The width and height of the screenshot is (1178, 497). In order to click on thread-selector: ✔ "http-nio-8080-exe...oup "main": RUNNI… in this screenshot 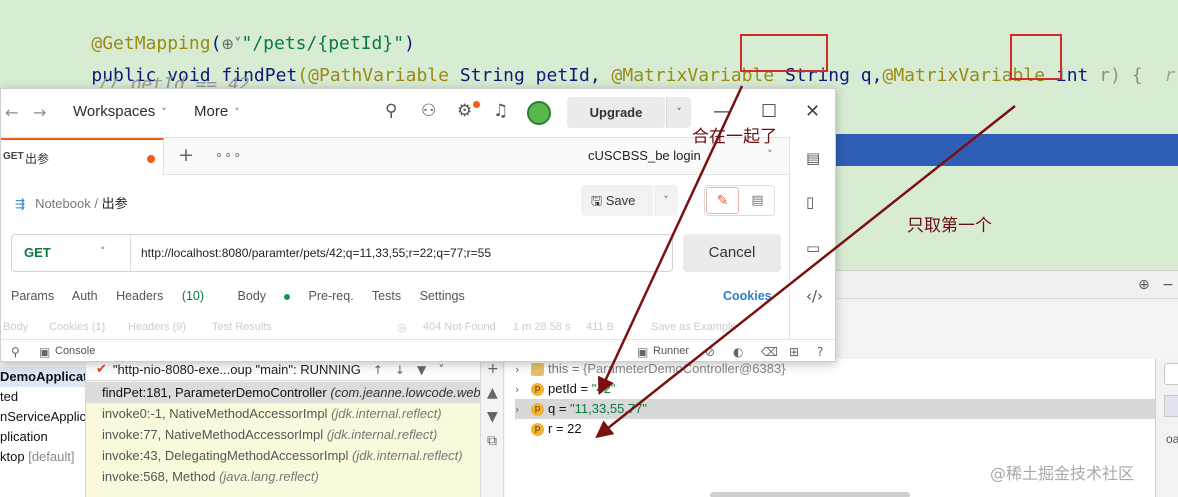, I will do `click(283, 370)`.